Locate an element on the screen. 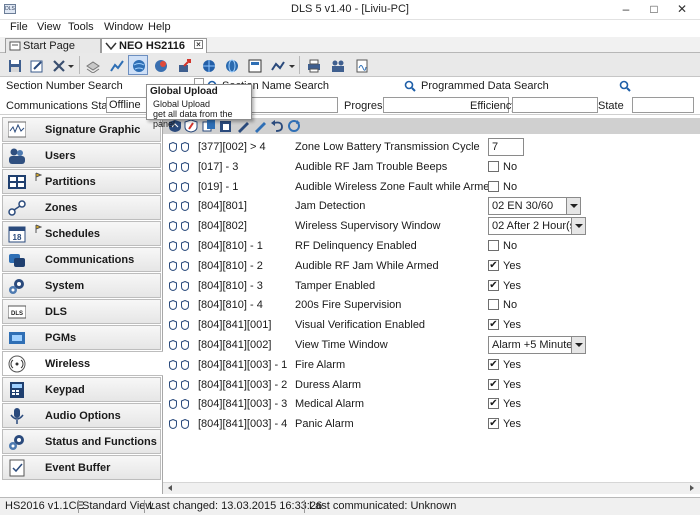 This screenshot has width=700, height=520. menu-file: File is located at coordinates (19, 27).